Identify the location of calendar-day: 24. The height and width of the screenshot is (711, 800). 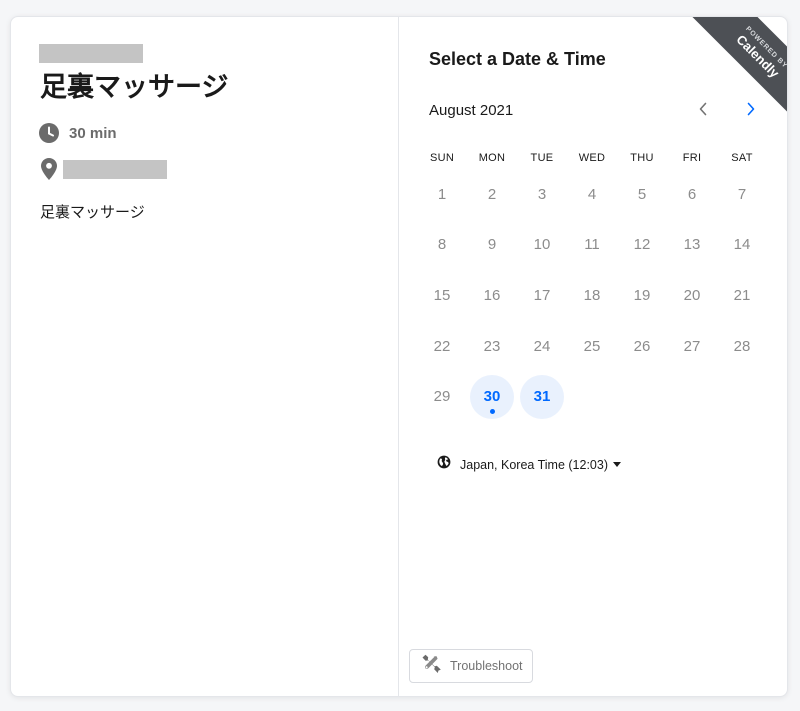
(542, 346).